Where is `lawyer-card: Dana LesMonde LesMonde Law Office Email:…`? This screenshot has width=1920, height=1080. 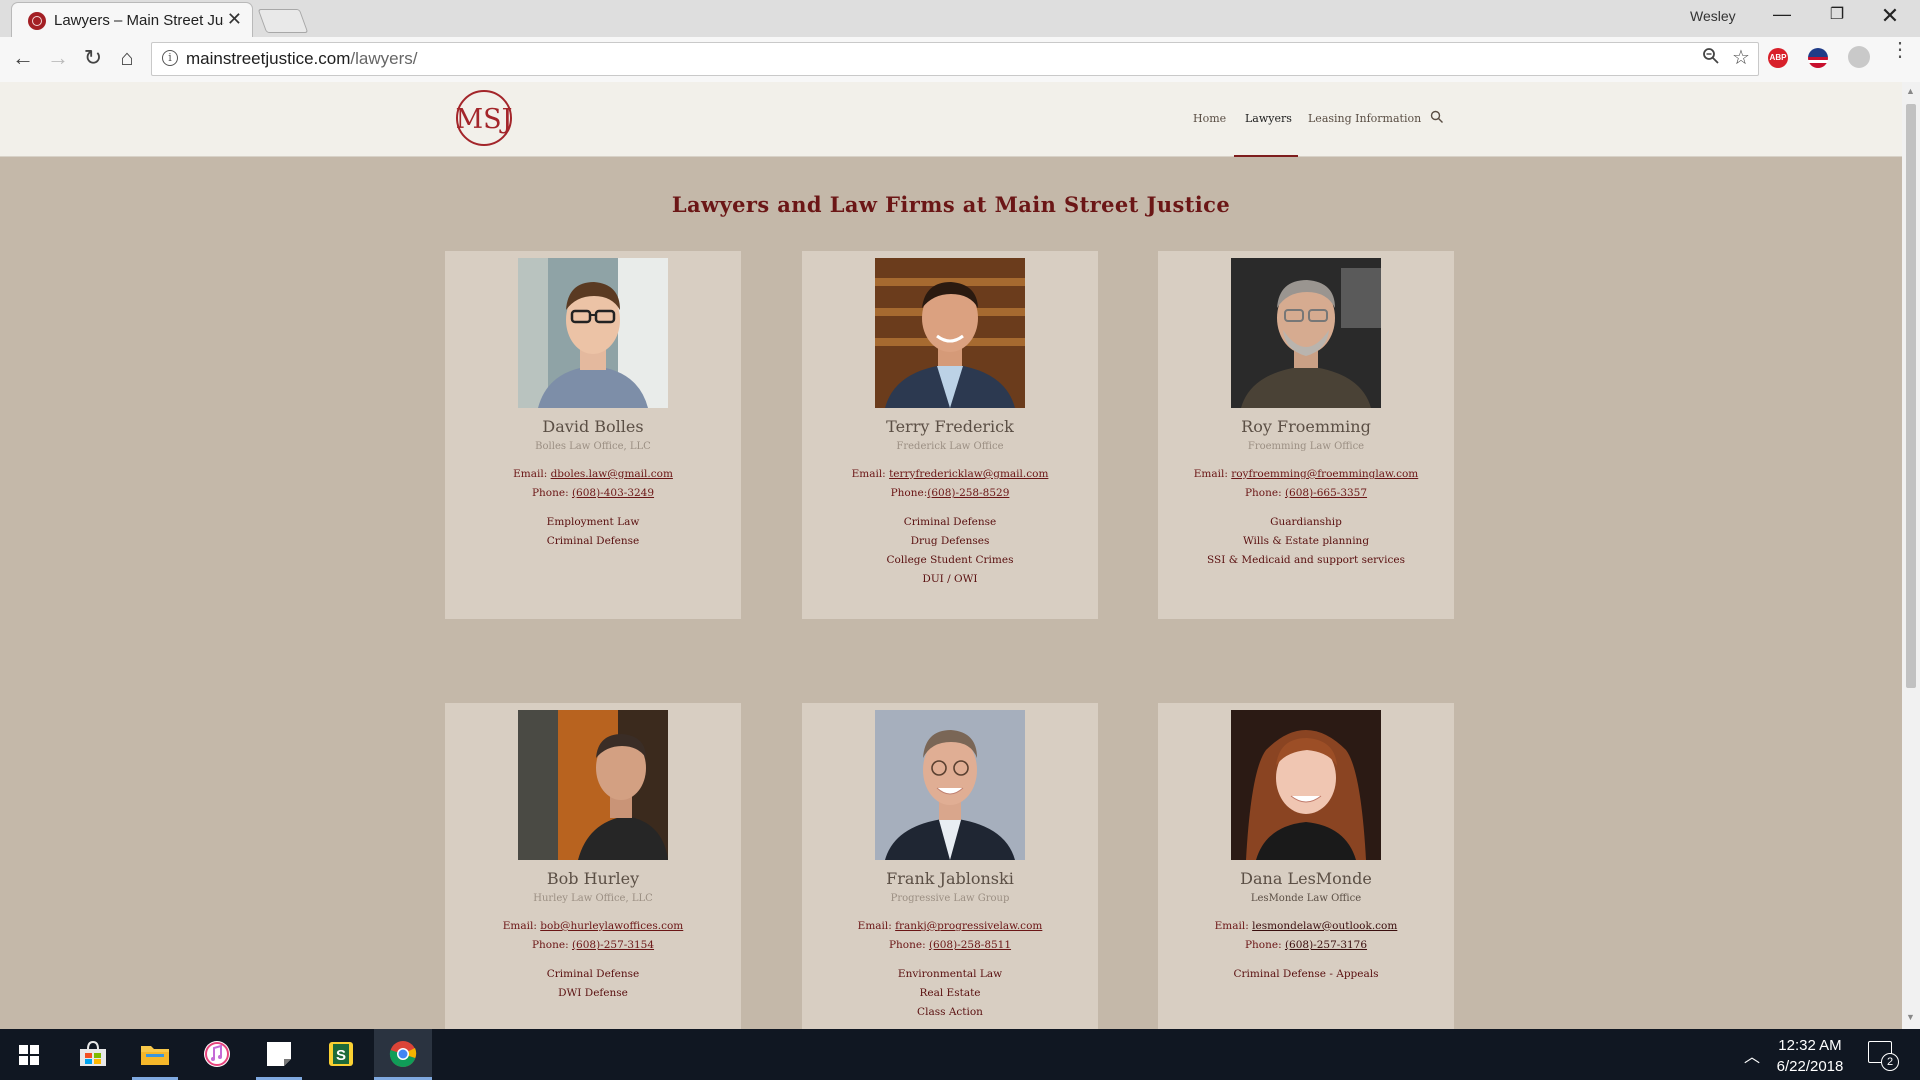 lawyer-card: Dana LesMonde LesMonde Law Office Email:… is located at coordinates (1306, 866).